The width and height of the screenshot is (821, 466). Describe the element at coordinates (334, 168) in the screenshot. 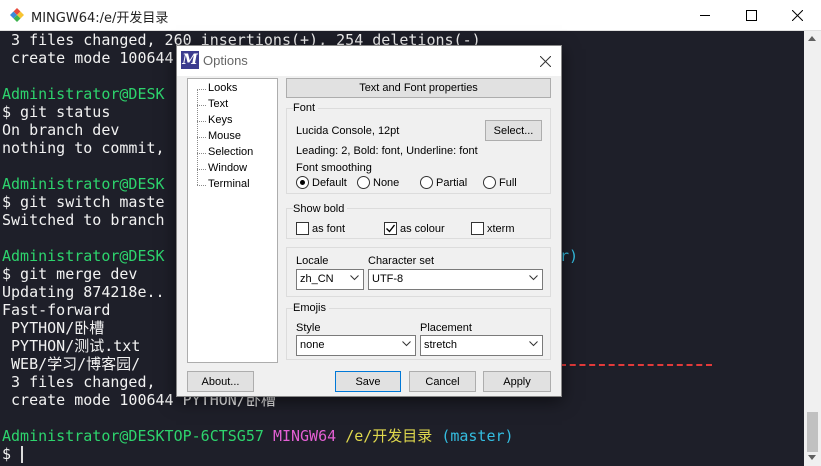

I see `font-smoothing-label: Font smoothing` at that location.